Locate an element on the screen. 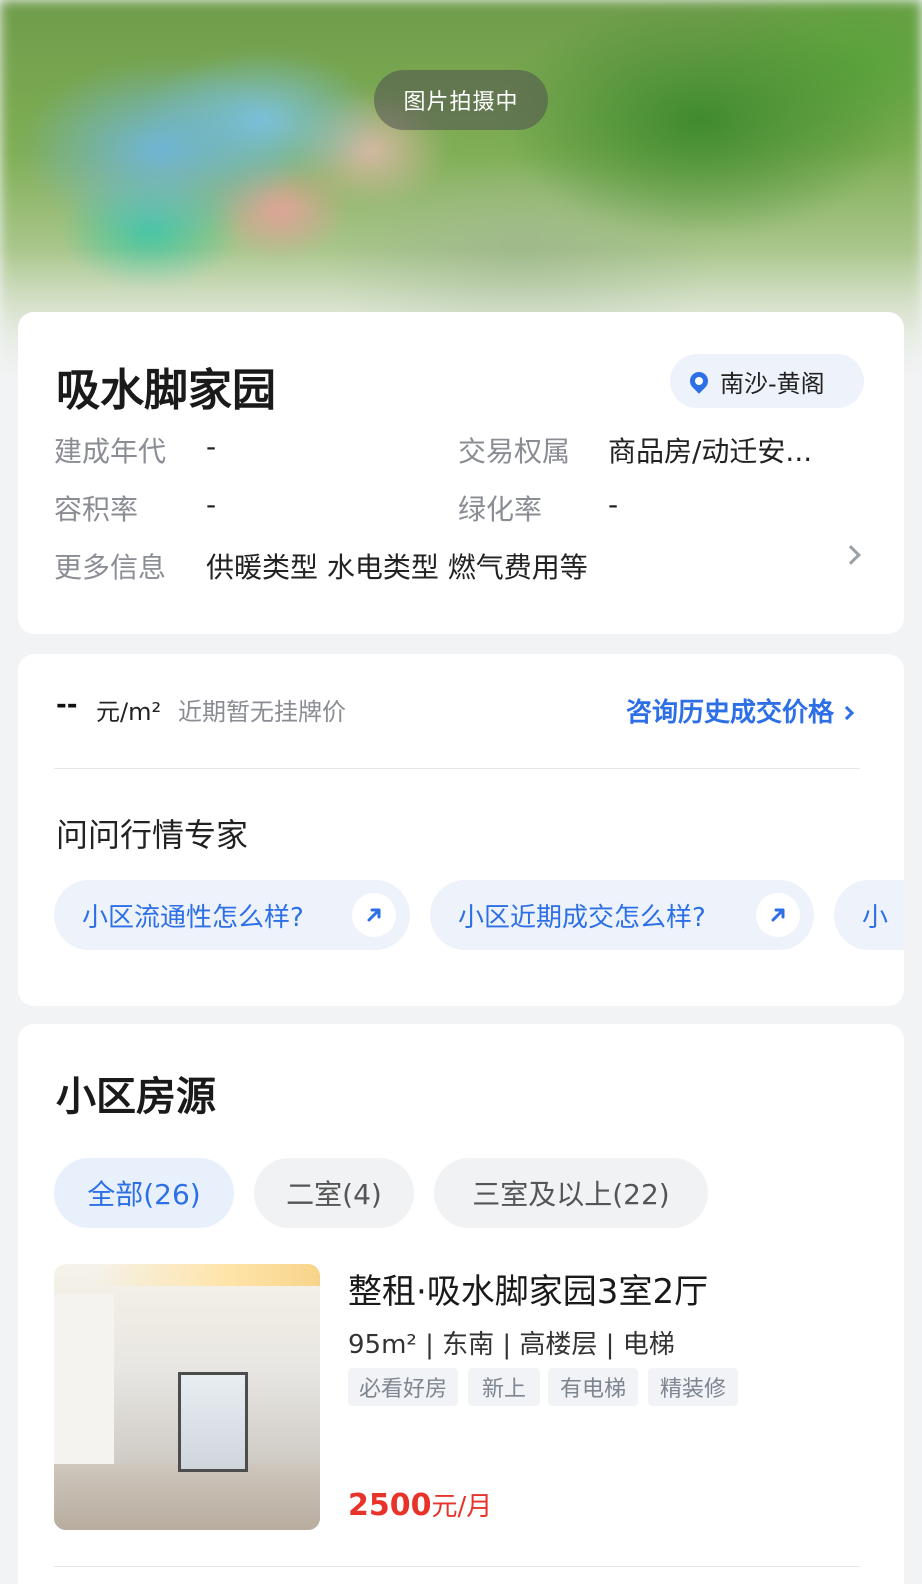 The image size is (922, 1584). listing-price: 2500元/月 is located at coordinates (420, 1504).